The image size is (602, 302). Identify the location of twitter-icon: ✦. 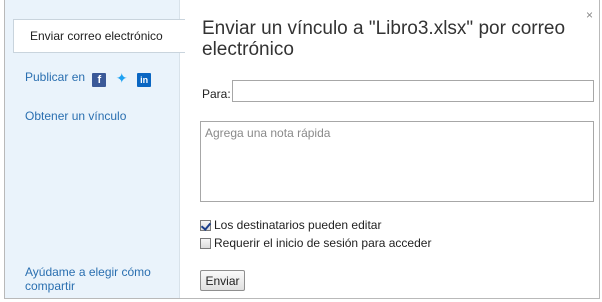
(122, 78).